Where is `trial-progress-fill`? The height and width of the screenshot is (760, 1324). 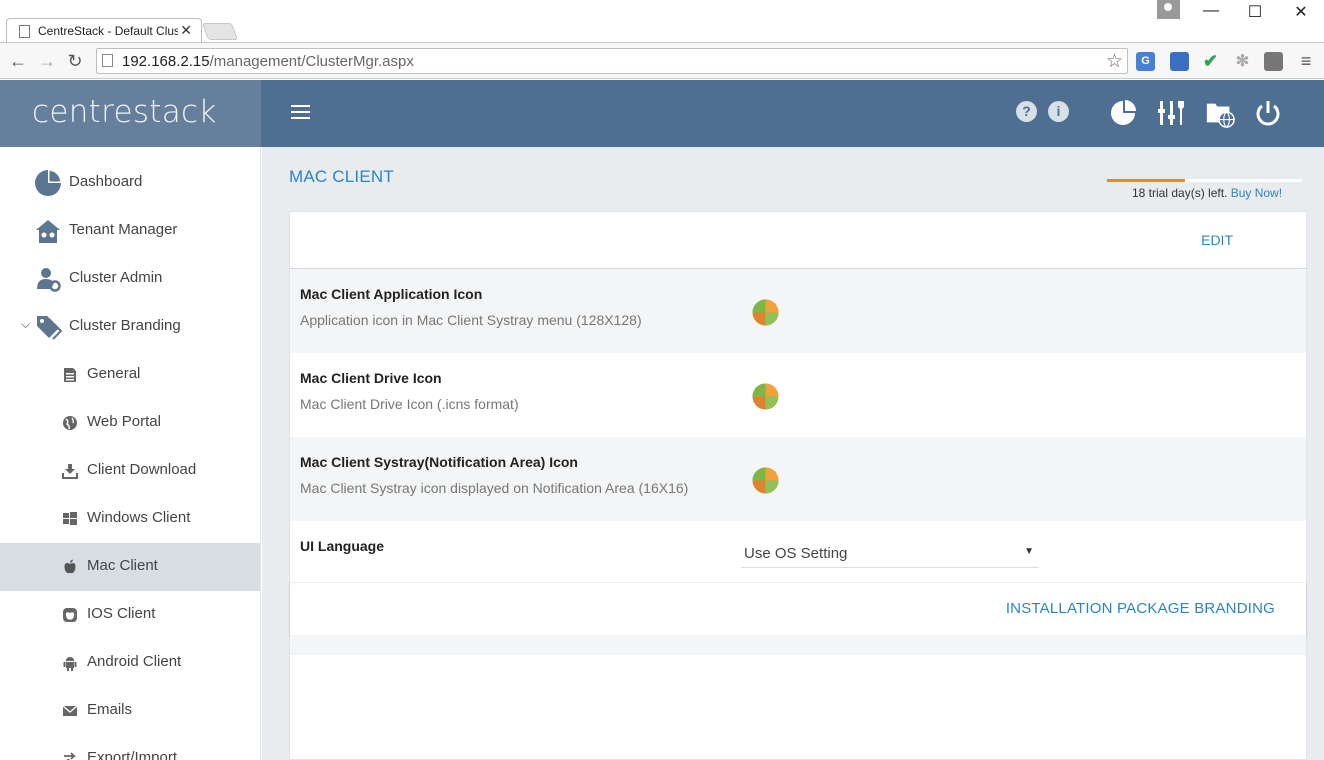 trial-progress-fill is located at coordinates (1146, 180).